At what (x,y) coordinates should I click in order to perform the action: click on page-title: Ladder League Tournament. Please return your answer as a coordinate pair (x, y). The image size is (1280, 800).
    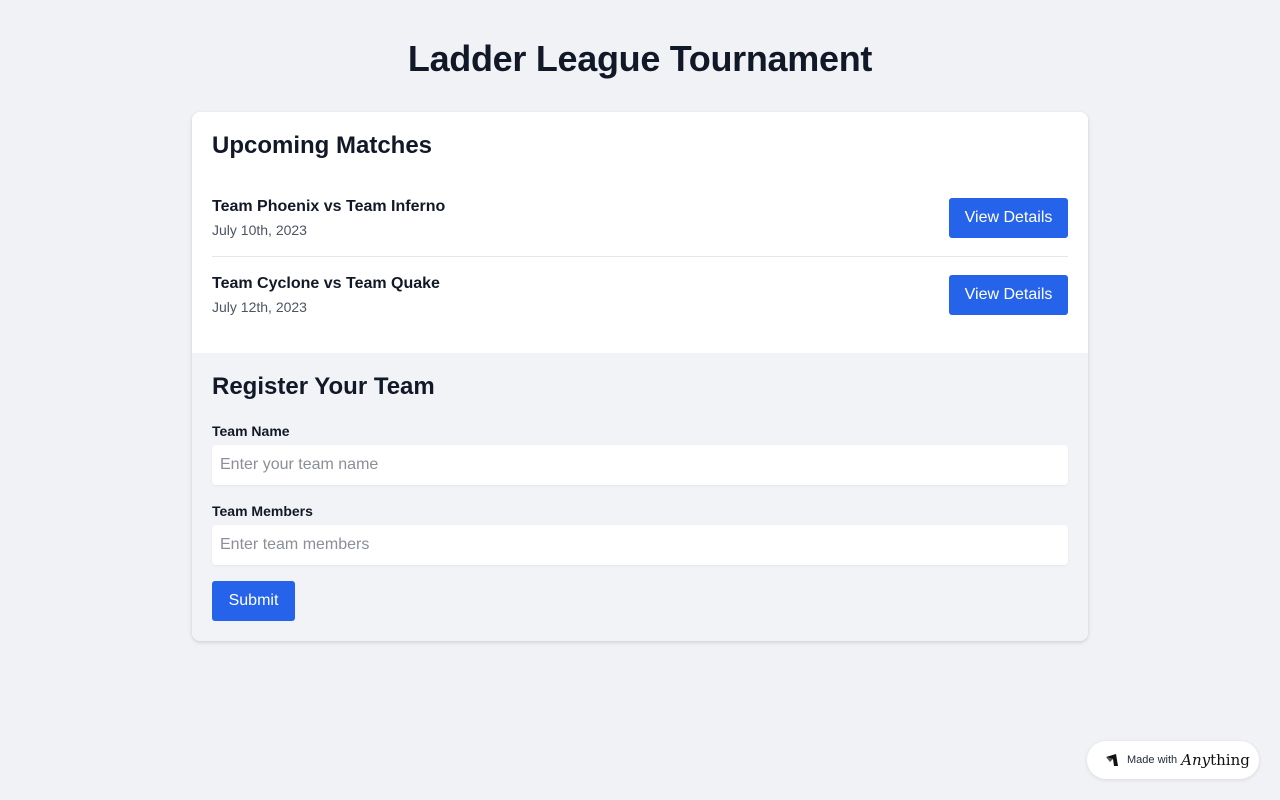
    Looking at the image, I should click on (640, 58).